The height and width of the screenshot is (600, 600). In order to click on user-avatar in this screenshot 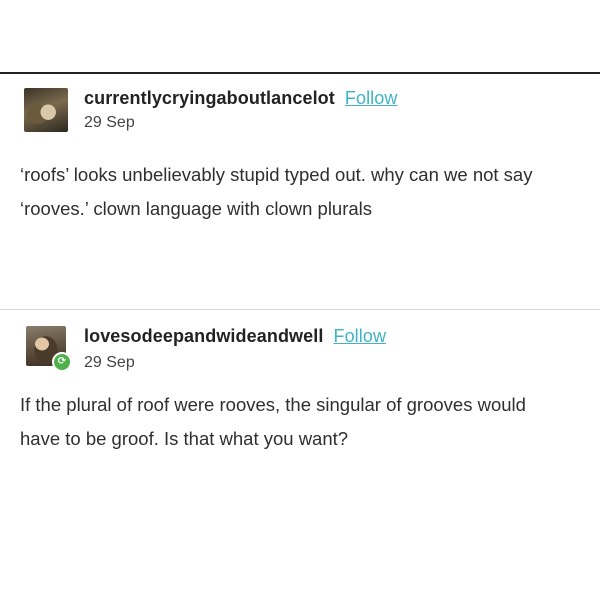, I will do `click(46, 110)`.